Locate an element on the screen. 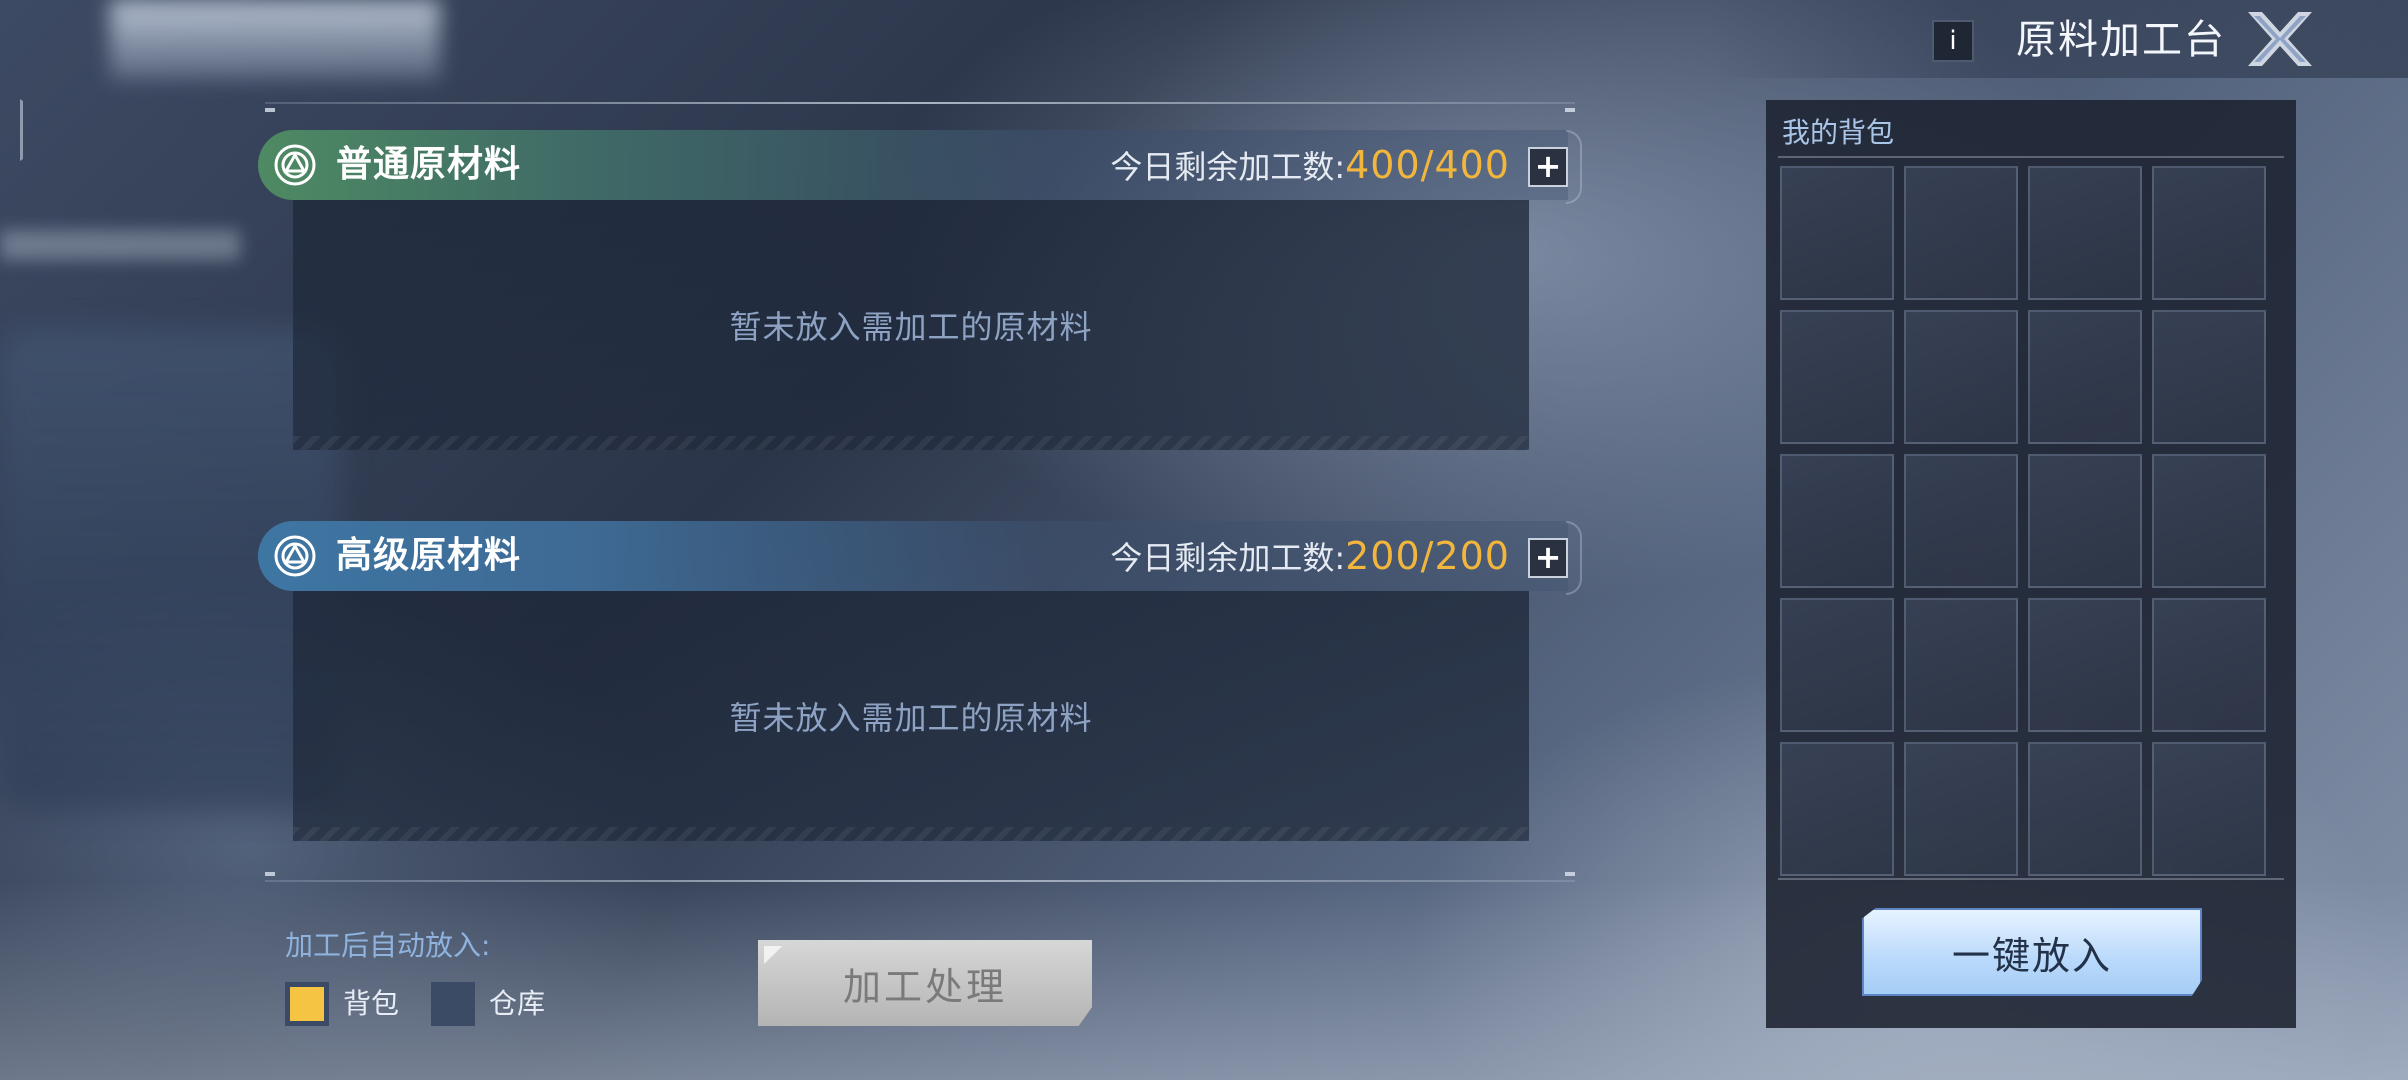  close-button is located at coordinates (2280, 39).